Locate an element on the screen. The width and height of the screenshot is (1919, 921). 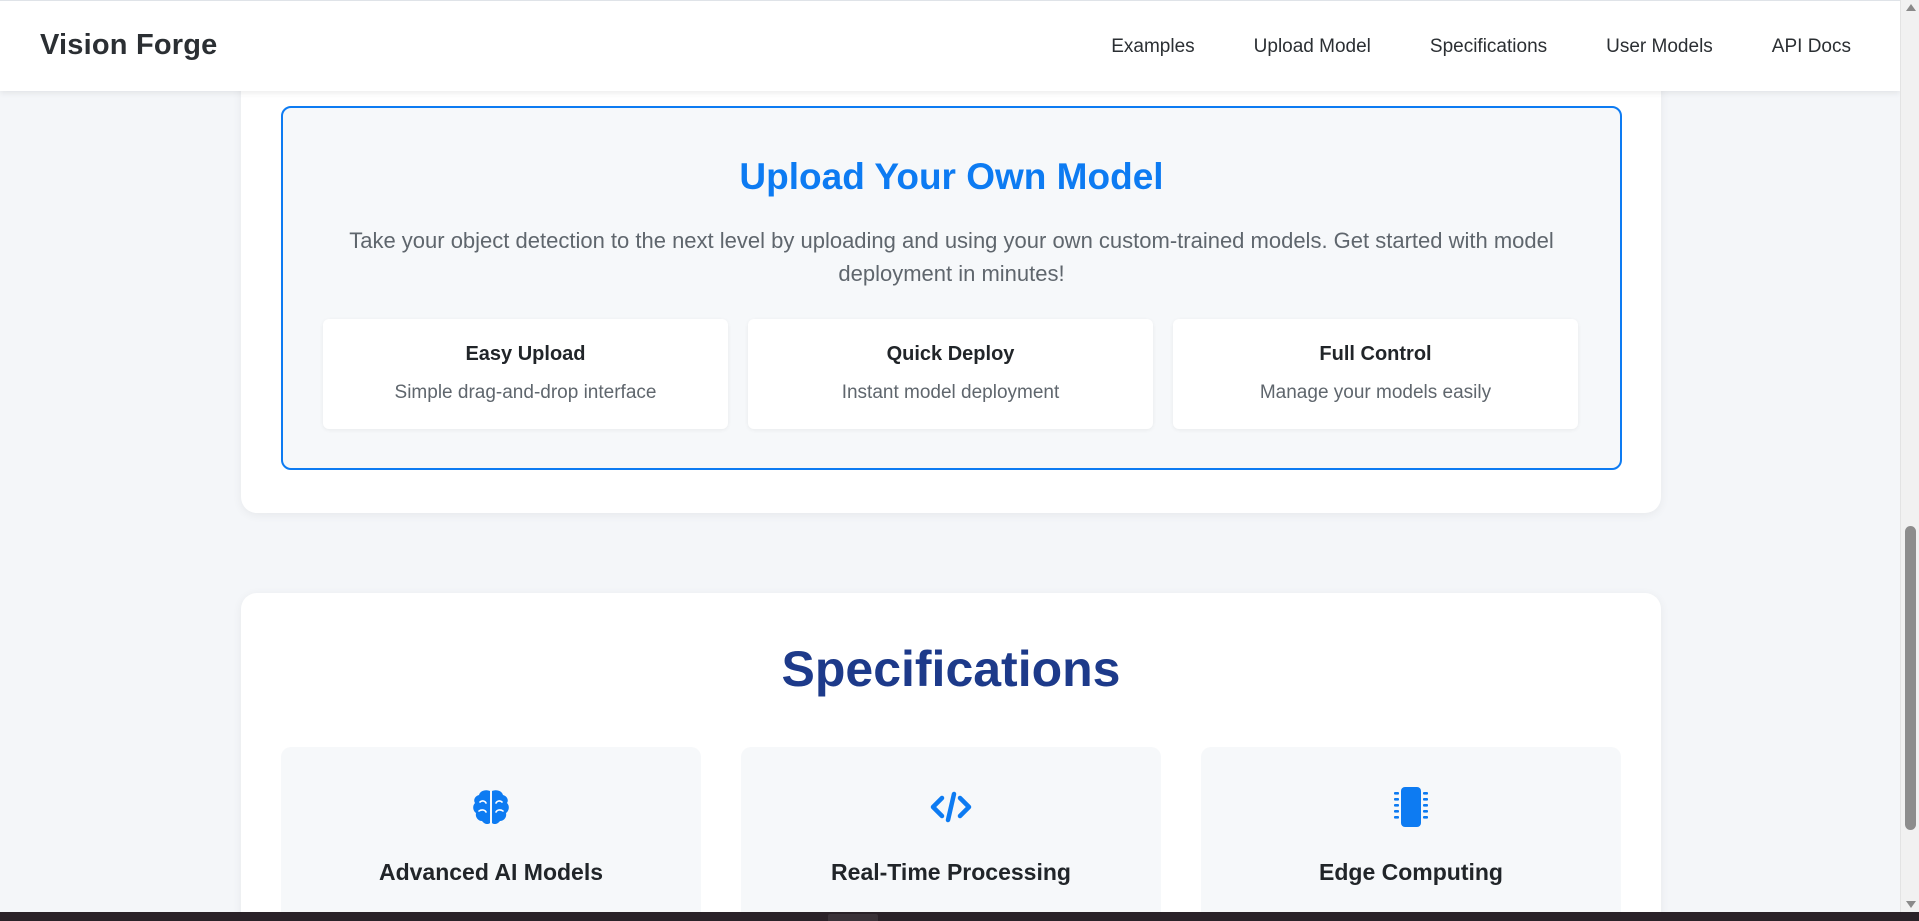
feature-title: Easy Upload is located at coordinates (525, 354).